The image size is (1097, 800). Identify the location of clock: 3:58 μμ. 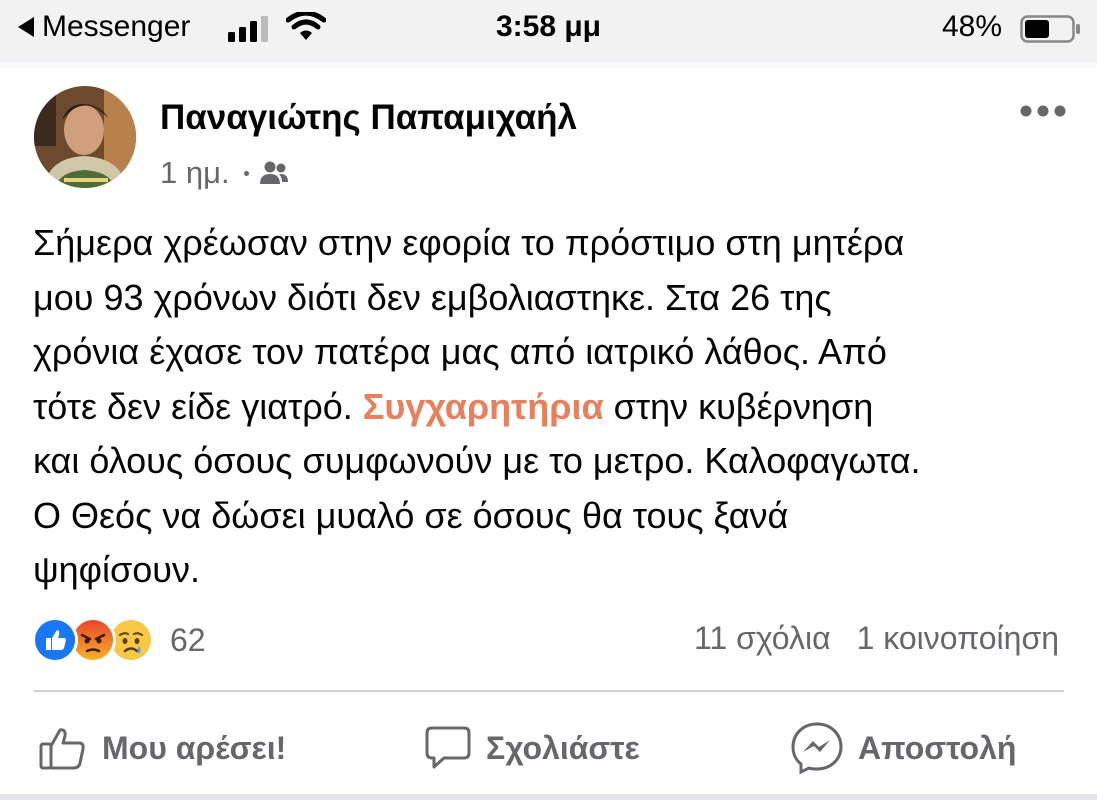
(548, 26).